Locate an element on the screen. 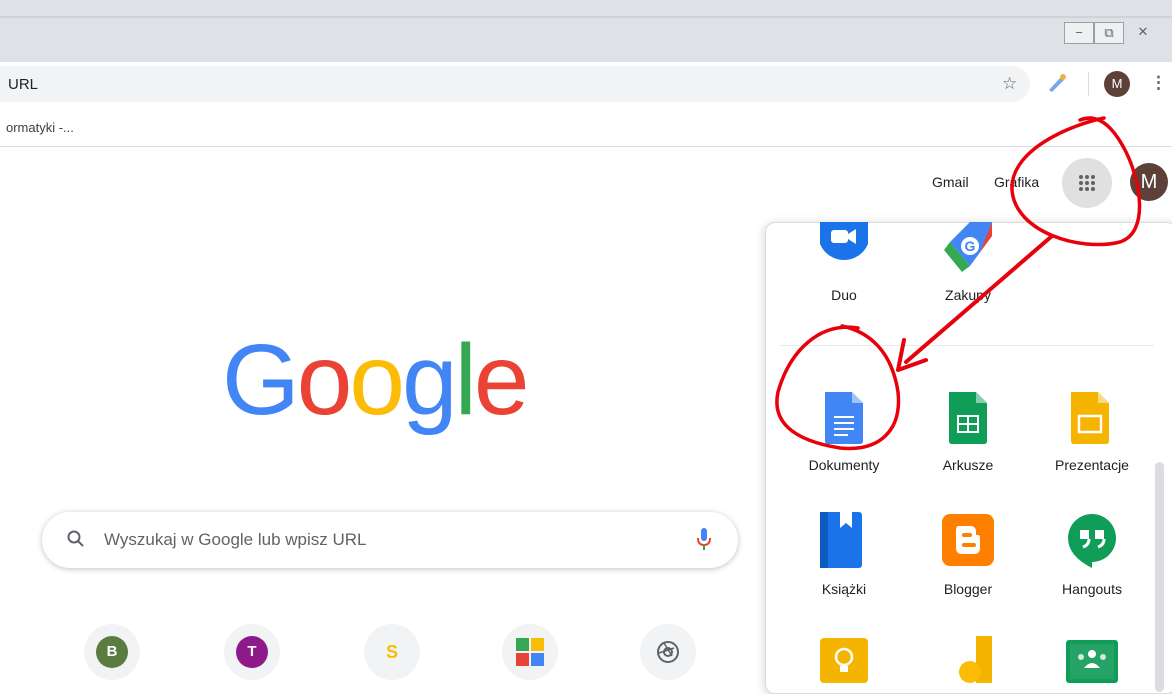 The height and width of the screenshot is (694, 1172). annotation-circle-docs is located at coordinates (838, 387).